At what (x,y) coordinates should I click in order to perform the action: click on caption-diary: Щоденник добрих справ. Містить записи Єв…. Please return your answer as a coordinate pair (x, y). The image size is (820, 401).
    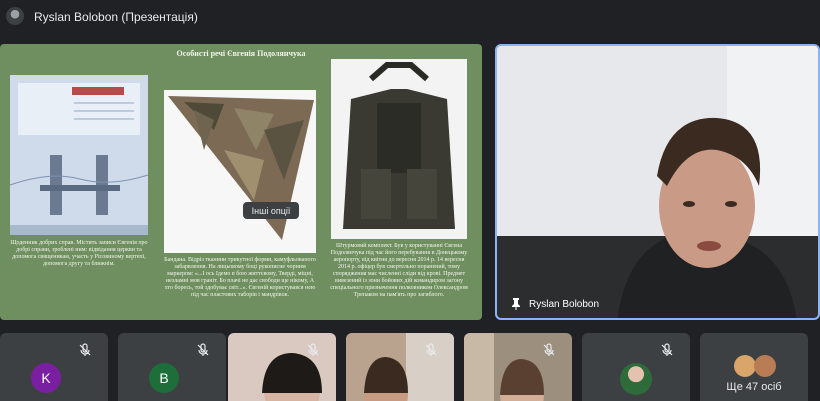
    Looking at the image, I should click on (79, 253).